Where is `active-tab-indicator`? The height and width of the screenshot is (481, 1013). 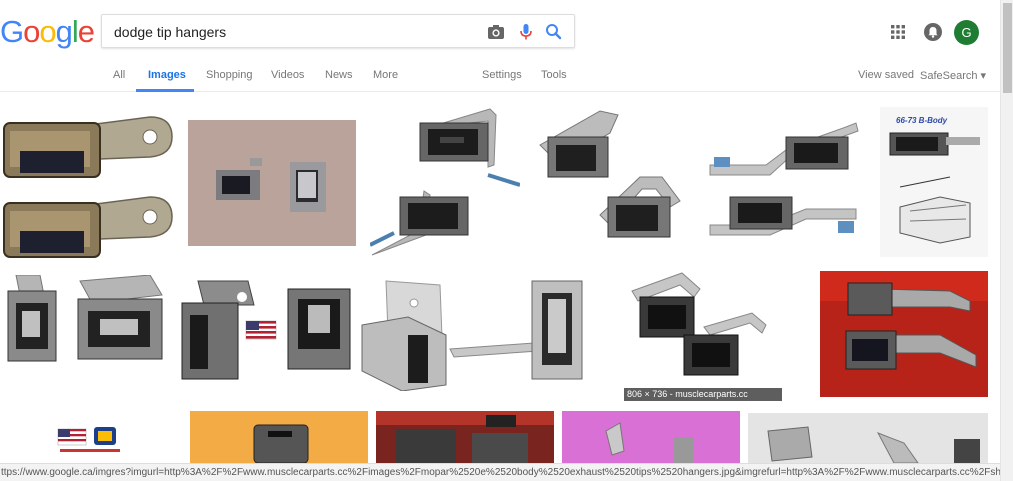
active-tab-indicator is located at coordinates (165, 90).